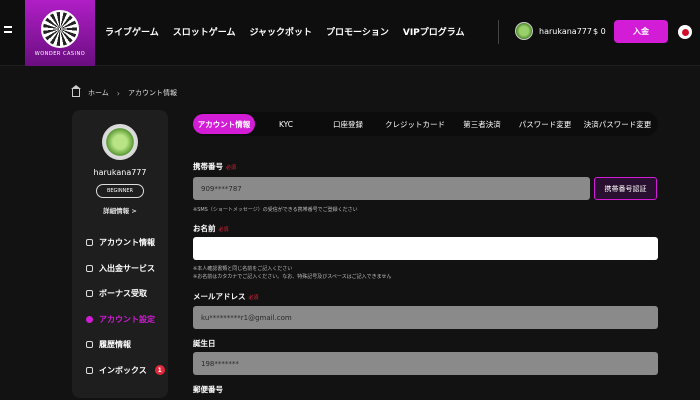  What do you see at coordinates (123, 370) in the screenshot?
I see `sidebar-item-label: インボックス` at bounding box center [123, 370].